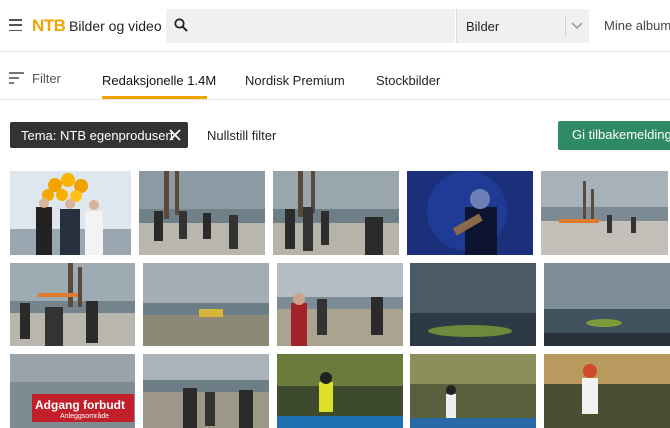 The image size is (670, 428). I want to click on gallery-image-construction-site, so click(604, 213).